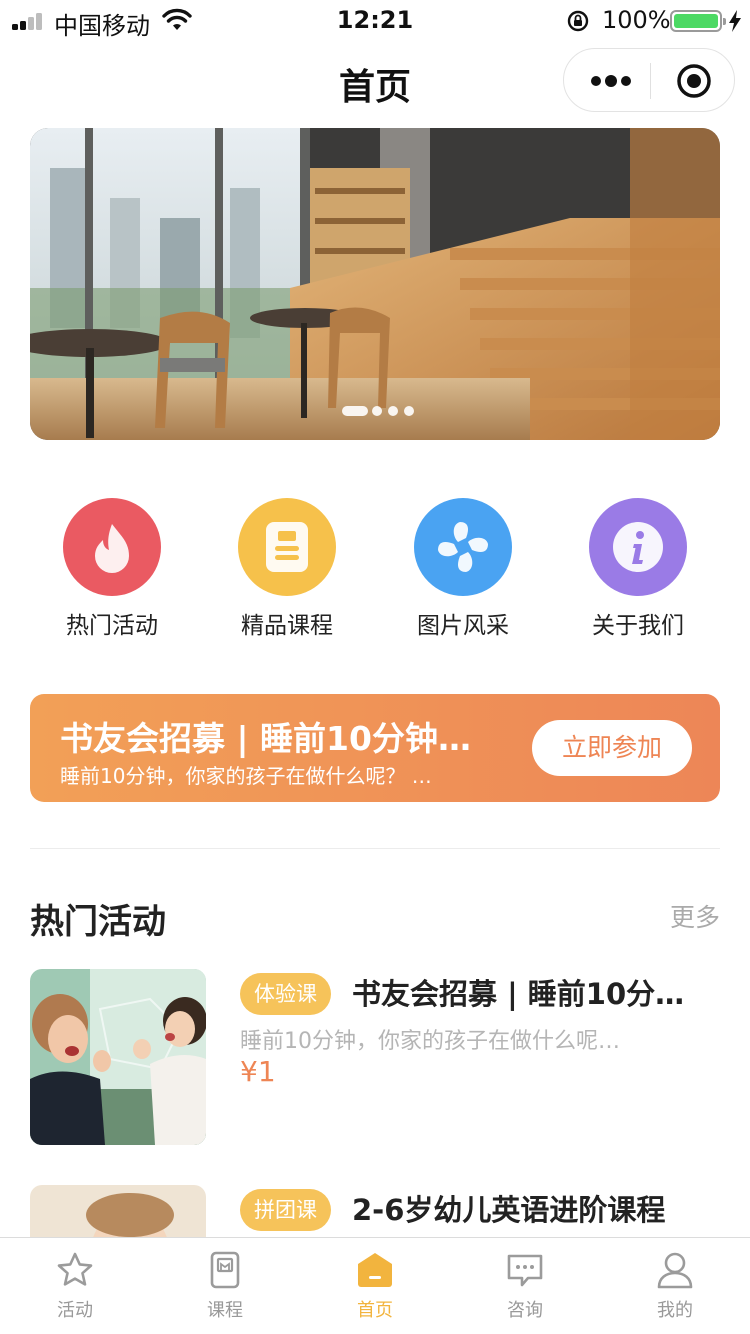 This screenshot has height=1334, width=750. Describe the element at coordinates (463, 626) in the screenshot. I see `quick-link-label: 图片风采` at that location.